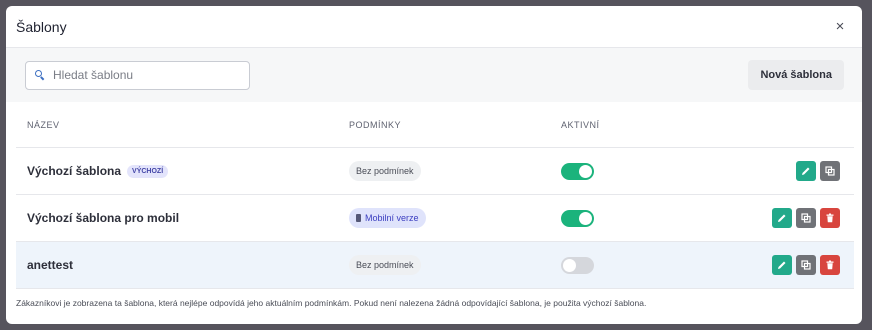  I want to click on new-template-button: Nová šablona, so click(796, 75).